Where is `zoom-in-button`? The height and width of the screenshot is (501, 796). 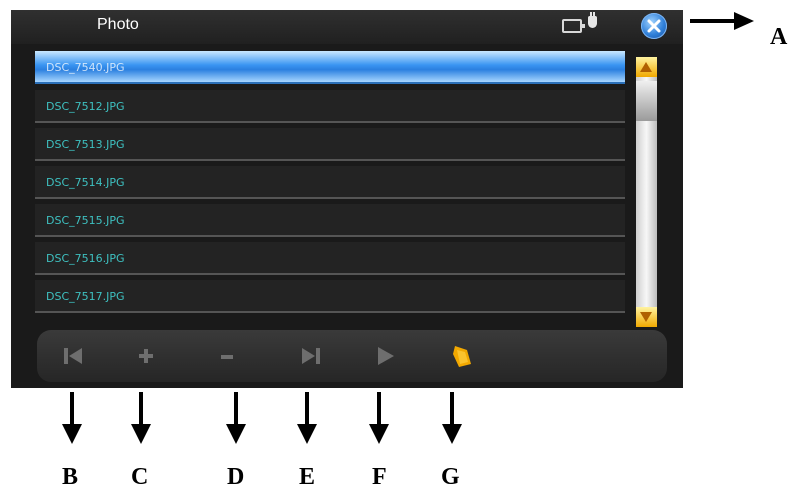 zoom-in-button is located at coordinates (146, 356).